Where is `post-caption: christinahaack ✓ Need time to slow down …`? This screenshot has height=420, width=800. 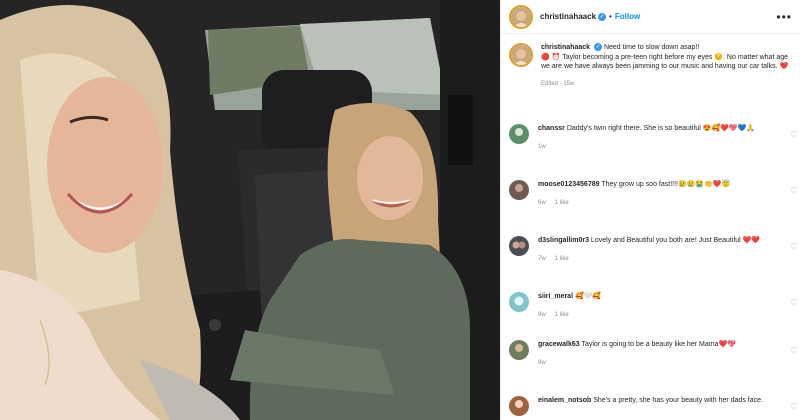
post-caption: christinahaack ✓ Need time to slow down … is located at coordinates (650, 61).